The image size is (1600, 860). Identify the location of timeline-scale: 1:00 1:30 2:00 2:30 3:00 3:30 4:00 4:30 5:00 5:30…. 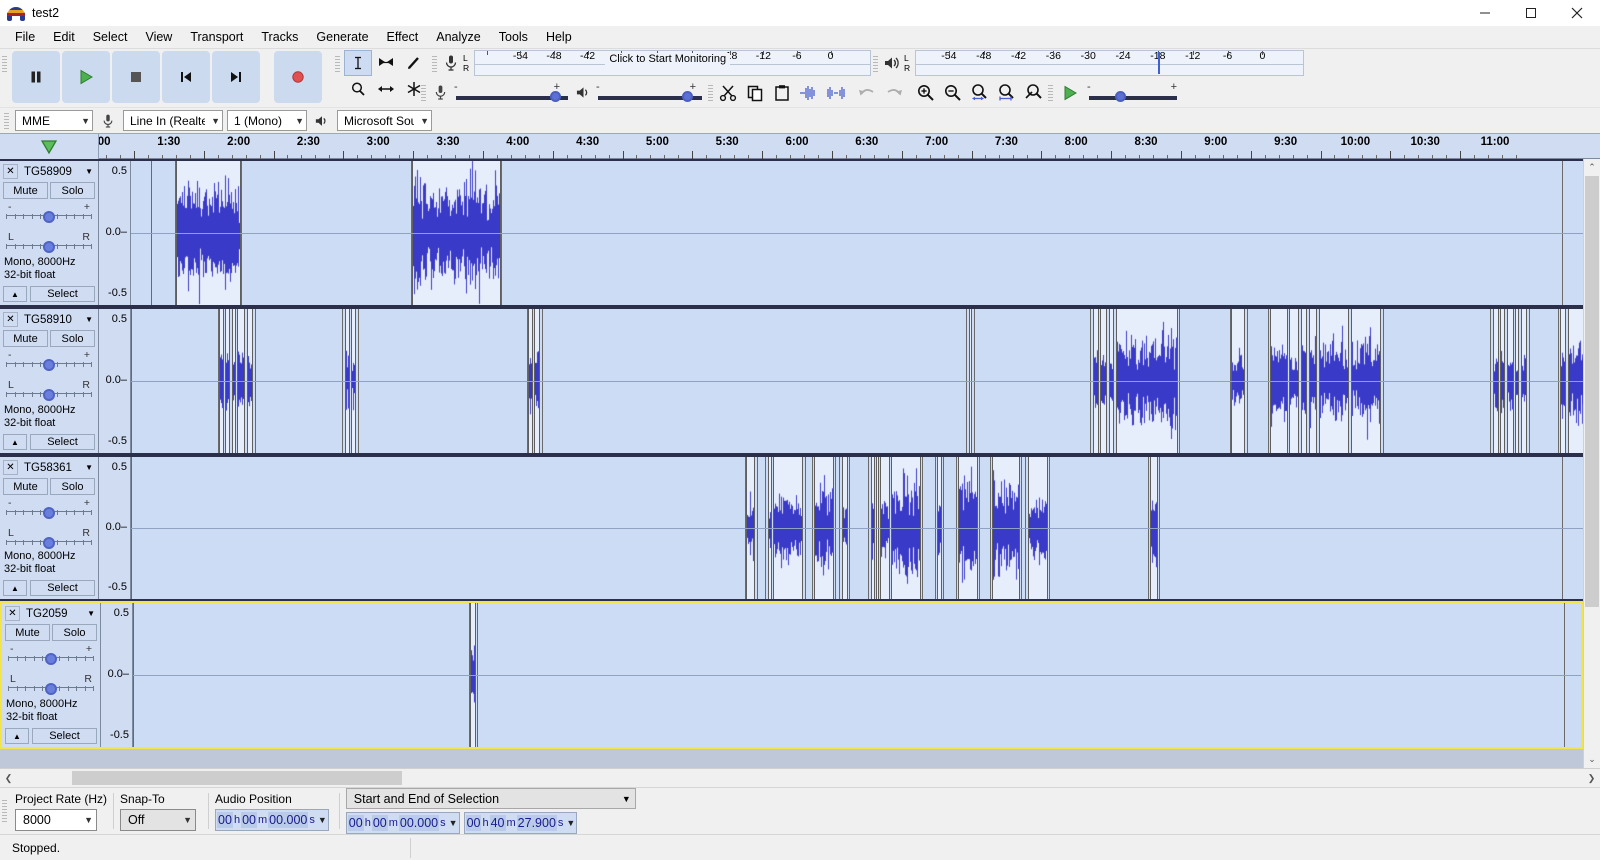
(849, 146).